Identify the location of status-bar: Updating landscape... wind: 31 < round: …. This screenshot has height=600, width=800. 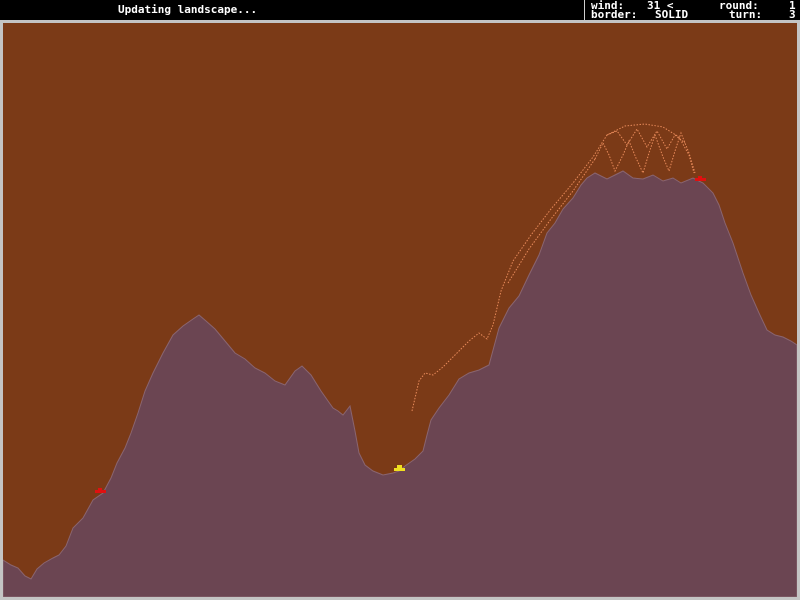
(400, 10).